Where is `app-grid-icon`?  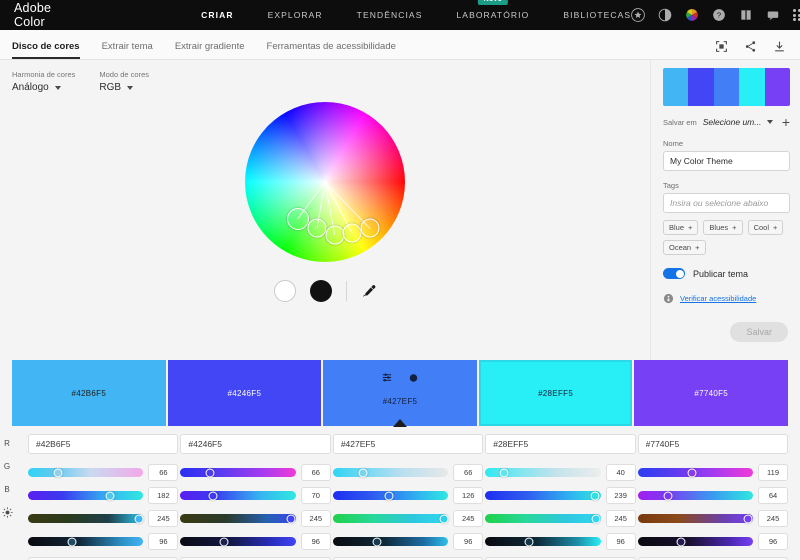 app-grid-icon is located at coordinates (796, 15).